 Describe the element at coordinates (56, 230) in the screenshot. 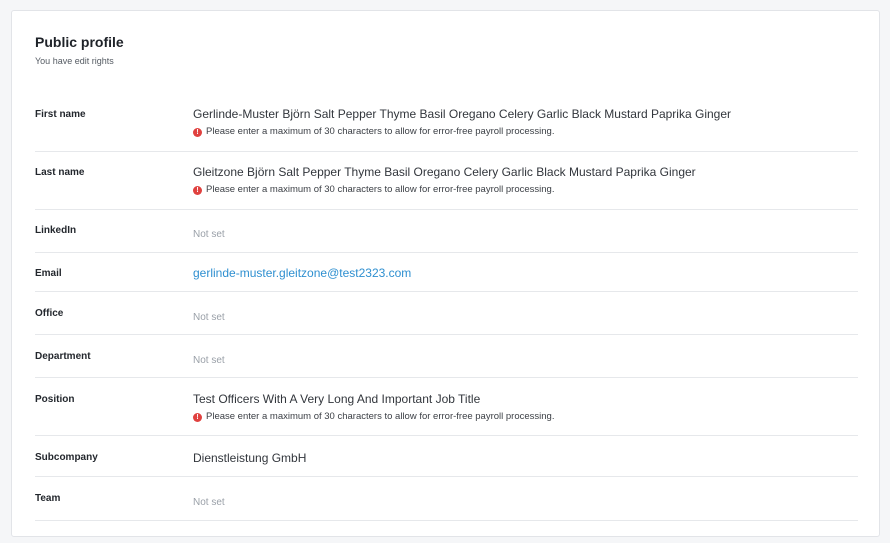

I see `field-label: LinkedIn` at that location.